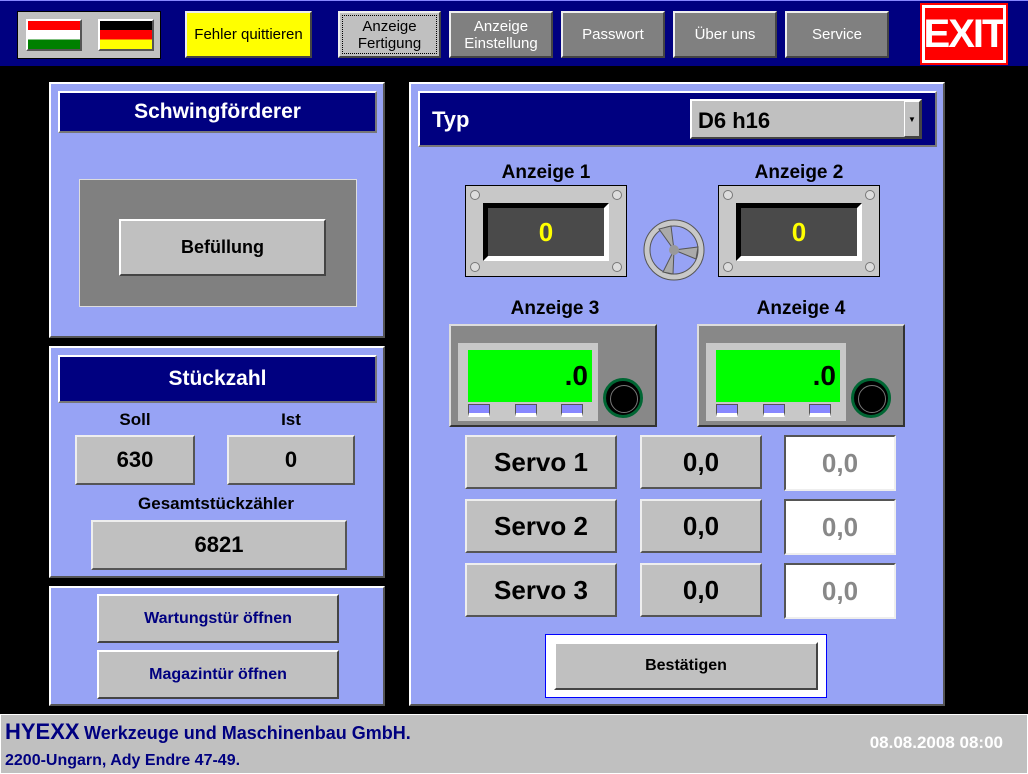 The height and width of the screenshot is (774, 1028). Describe the element at coordinates (541, 462) in the screenshot. I see `servo1-label: Servo 1` at that location.